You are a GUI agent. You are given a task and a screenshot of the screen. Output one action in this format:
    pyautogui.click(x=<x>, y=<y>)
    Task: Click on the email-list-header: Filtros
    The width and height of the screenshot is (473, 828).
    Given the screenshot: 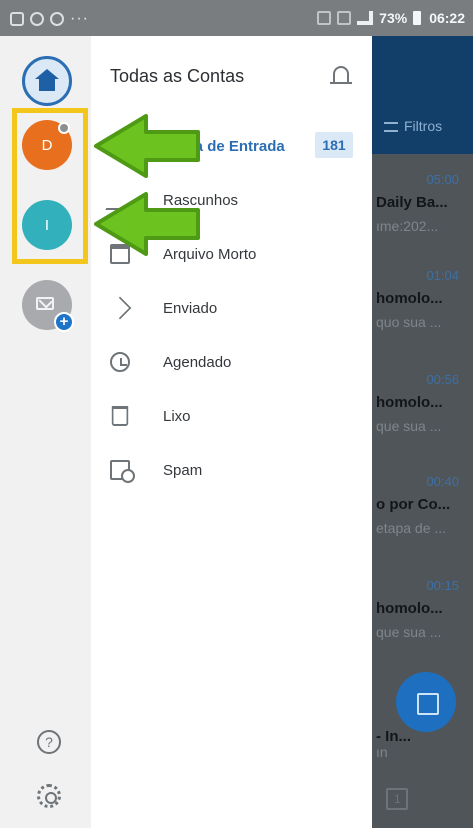 What is the action you would take?
    pyautogui.click(x=422, y=95)
    